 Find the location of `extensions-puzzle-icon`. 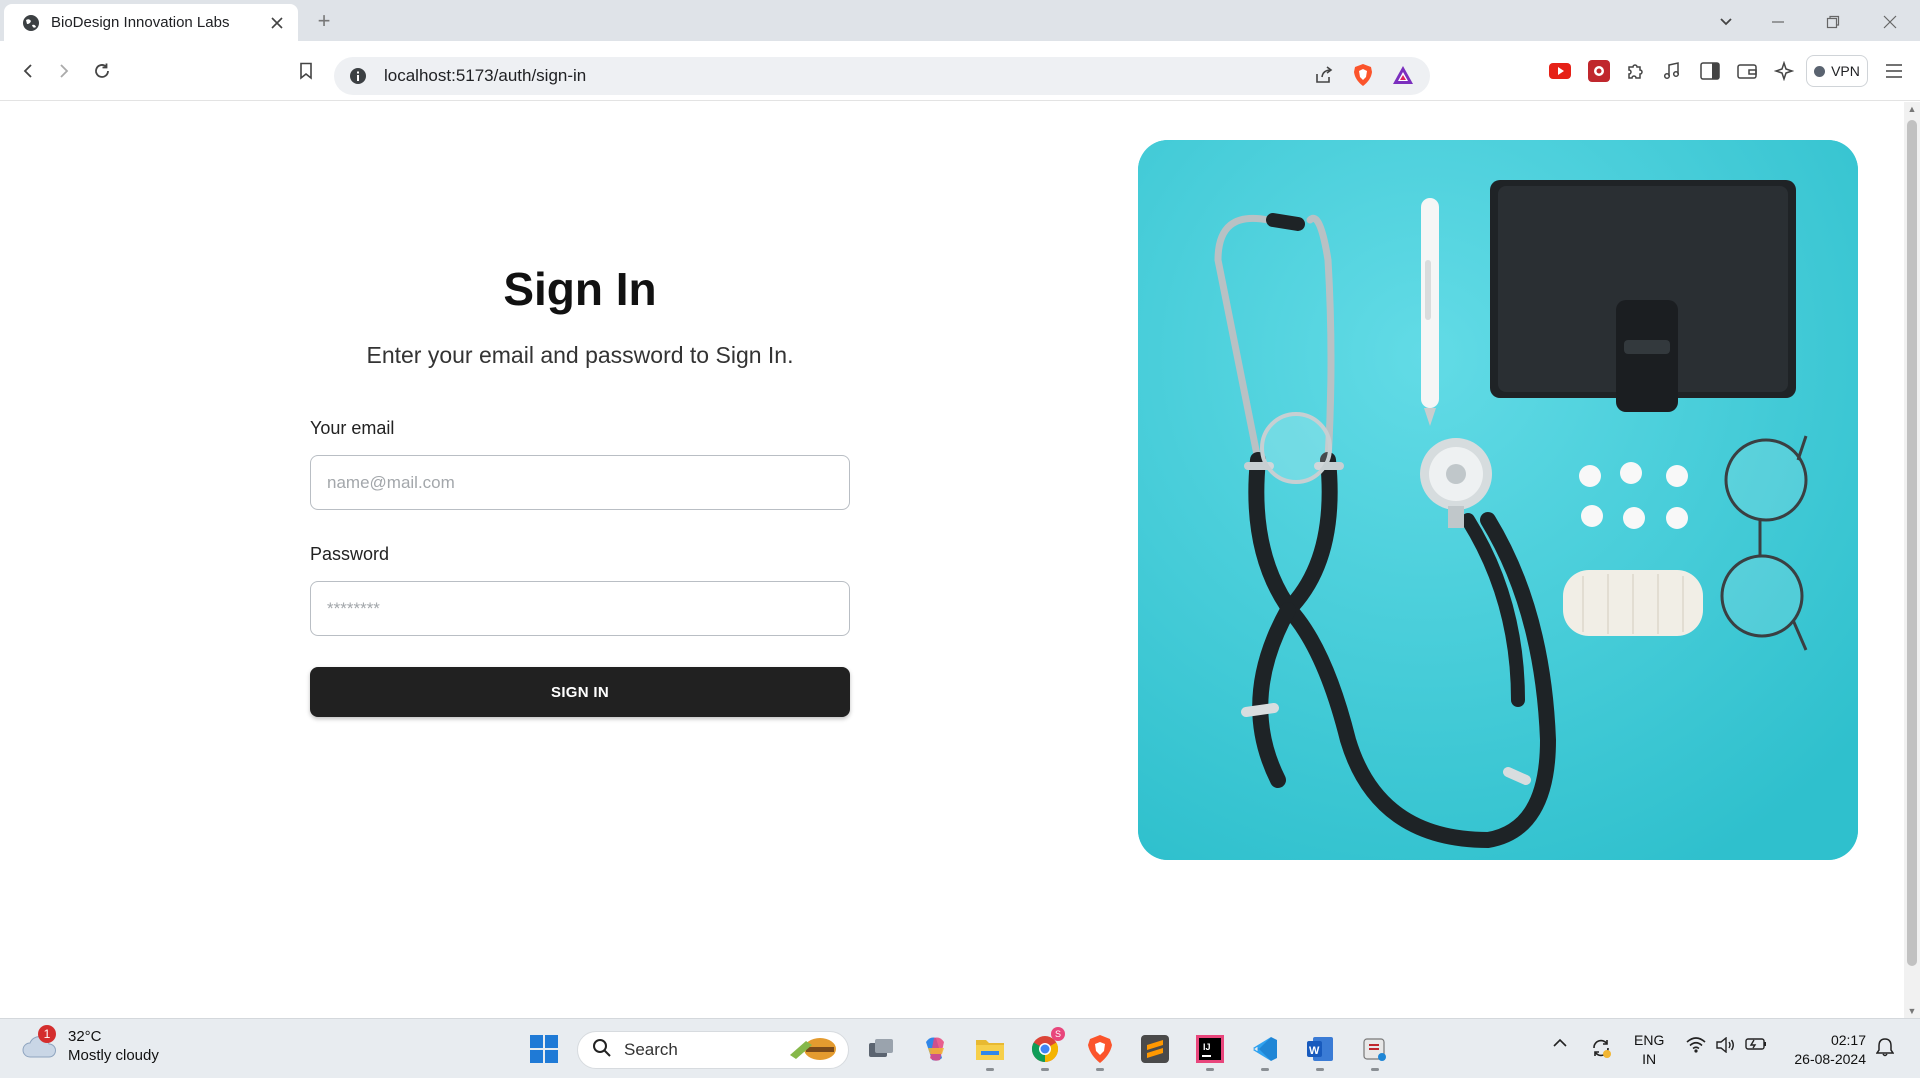

extensions-puzzle-icon is located at coordinates (1635, 71).